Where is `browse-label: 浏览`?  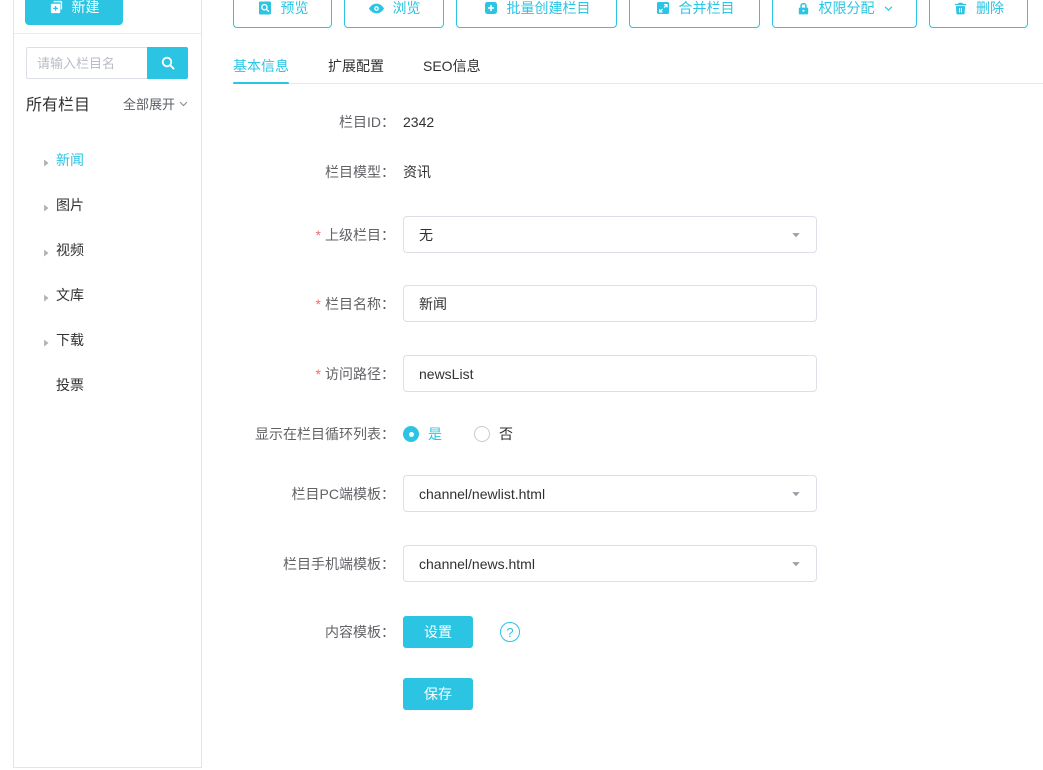
browse-label: 浏览 is located at coordinates (406, 8).